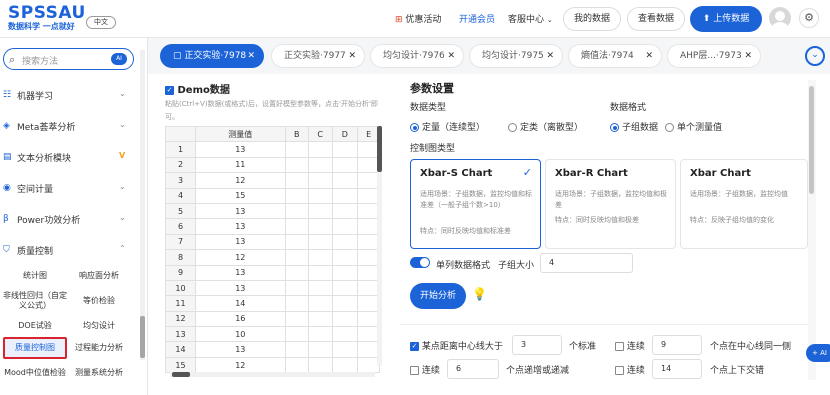 Image resolution: width=830 pixels, height=395 pixels. What do you see at coordinates (714, 56) in the screenshot?
I see `tab-item: AHP层...·7973 ✕` at bounding box center [714, 56].